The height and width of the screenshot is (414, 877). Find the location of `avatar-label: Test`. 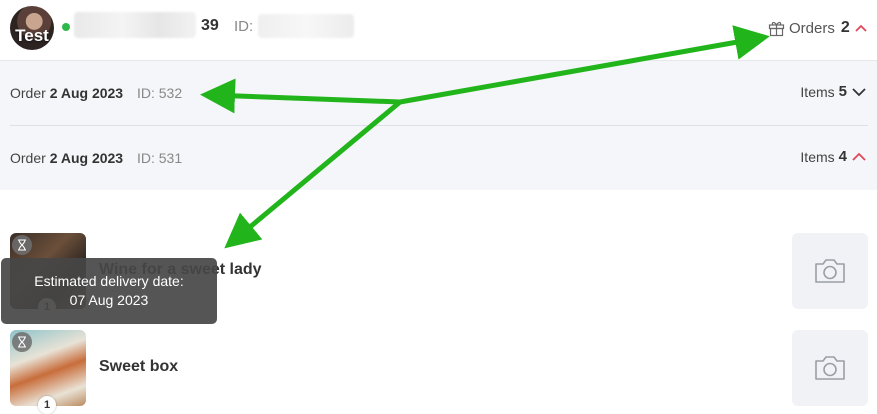

avatar-label: Test is located at coordinates (32, 35).